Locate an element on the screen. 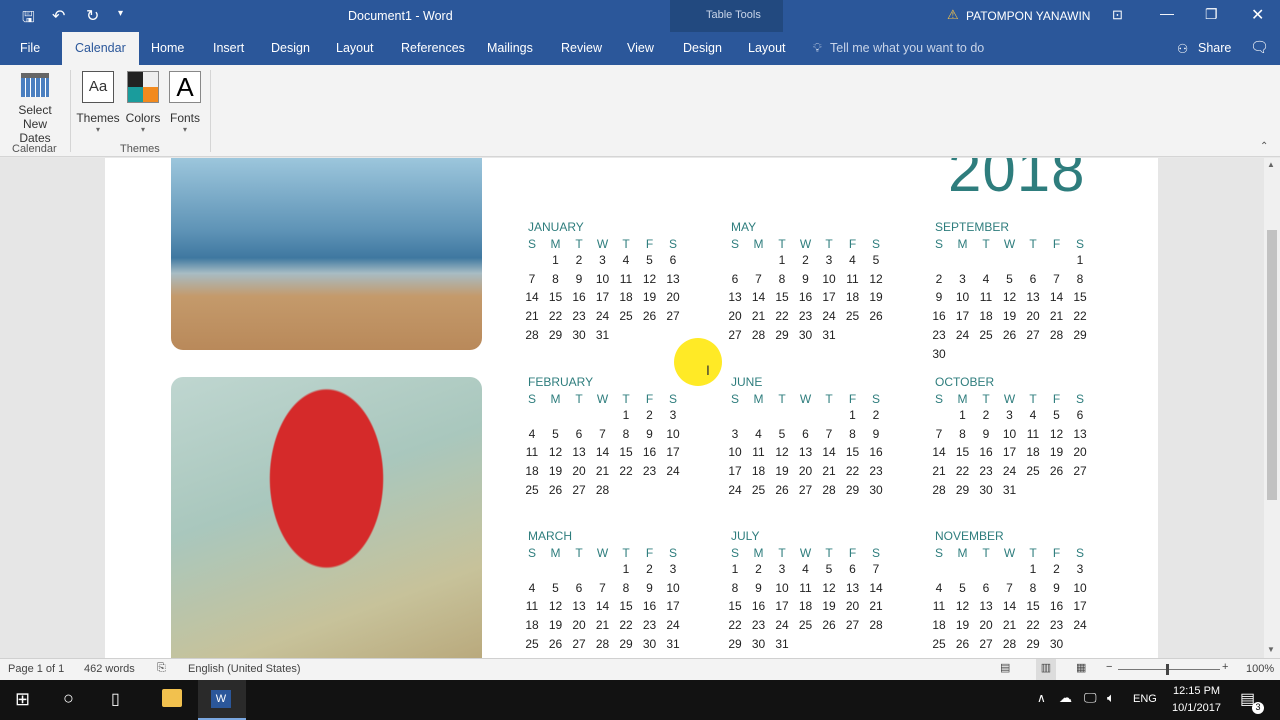  restore-button: ❐ is located at coordinates (1211, 14).